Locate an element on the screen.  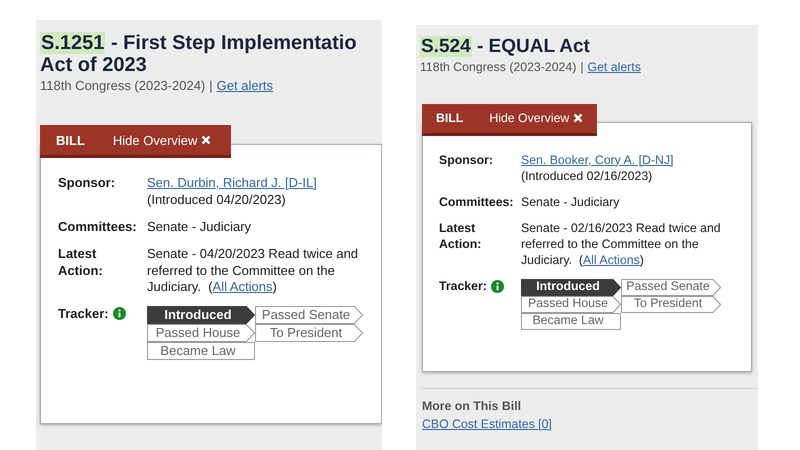
cbo-link: CBO Cost Estimates [0] is located at coordinates (590, 423).